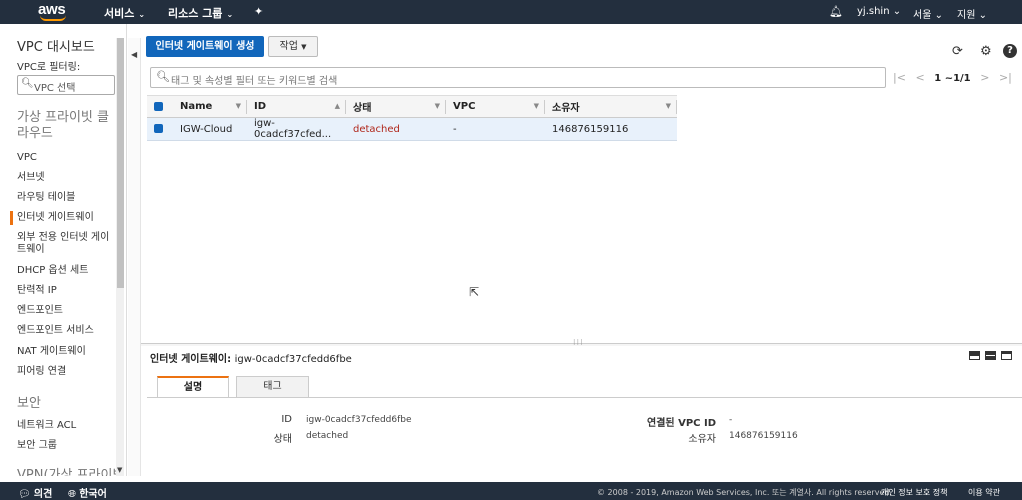  I want to click on tab-tags: 태그, so click(272, 387).